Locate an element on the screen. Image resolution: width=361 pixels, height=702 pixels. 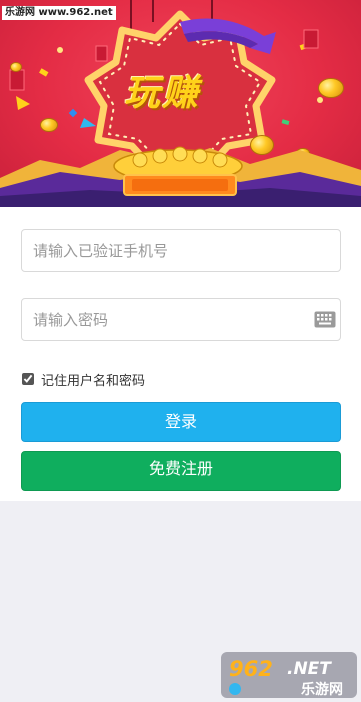
phone-field is located at coordinates (181, 250).